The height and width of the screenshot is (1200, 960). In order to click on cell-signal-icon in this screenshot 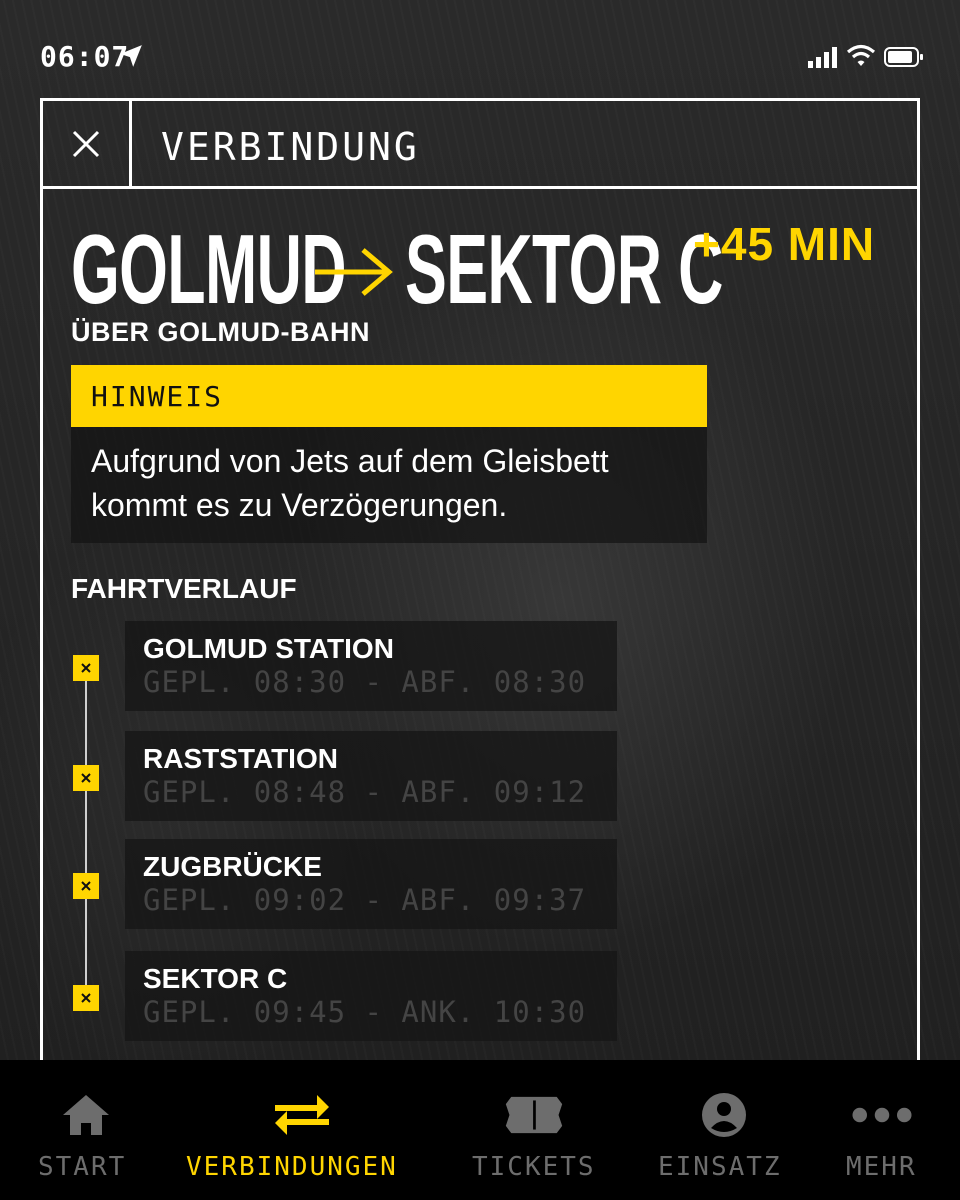, I will do `click(822, 57)`.